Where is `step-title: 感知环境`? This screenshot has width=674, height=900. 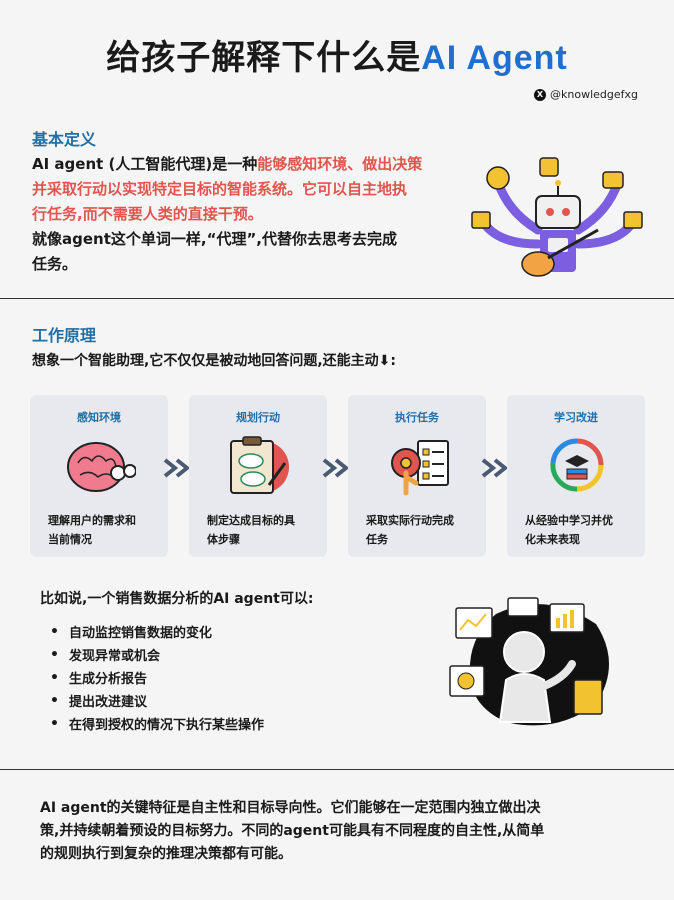
step-title: 感知环境 is located at coordinates (99, 417).